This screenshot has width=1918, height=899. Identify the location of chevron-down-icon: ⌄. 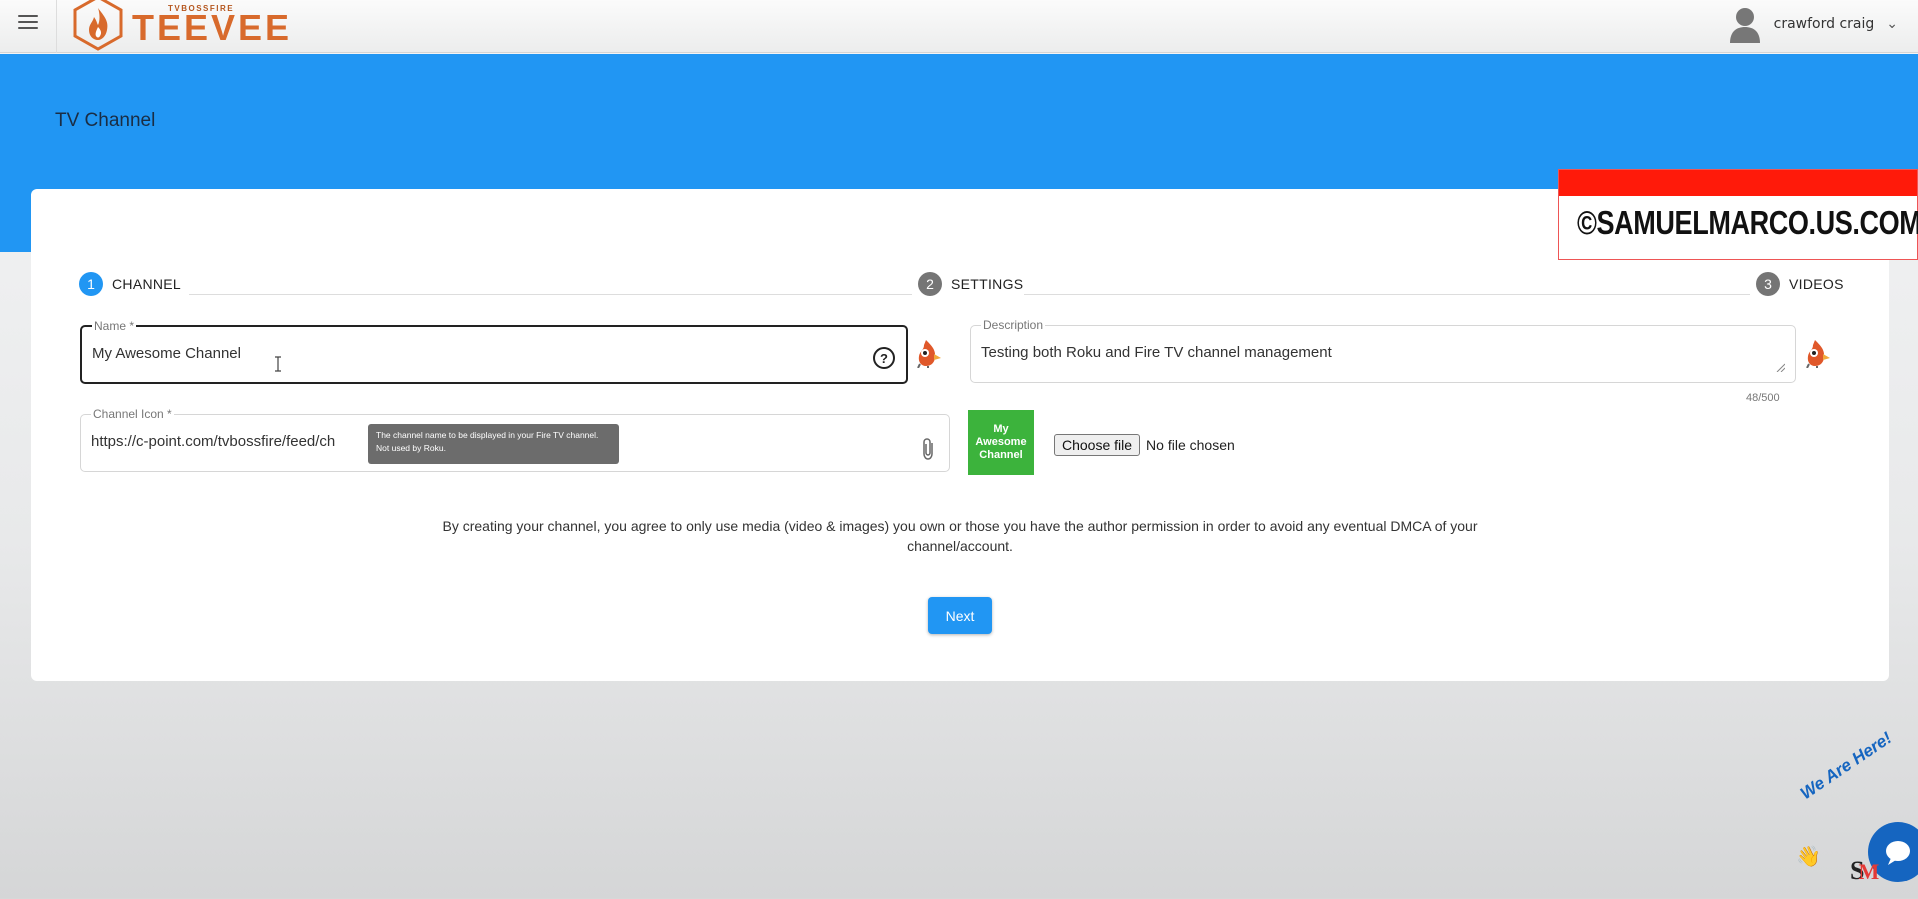
(1892, 24).